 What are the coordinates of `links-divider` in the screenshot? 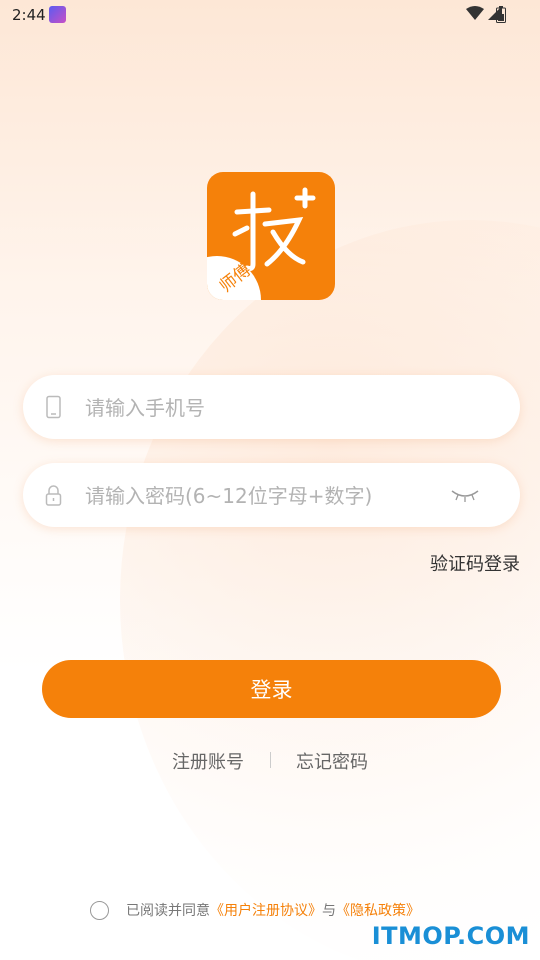 It's located at (270, 760).